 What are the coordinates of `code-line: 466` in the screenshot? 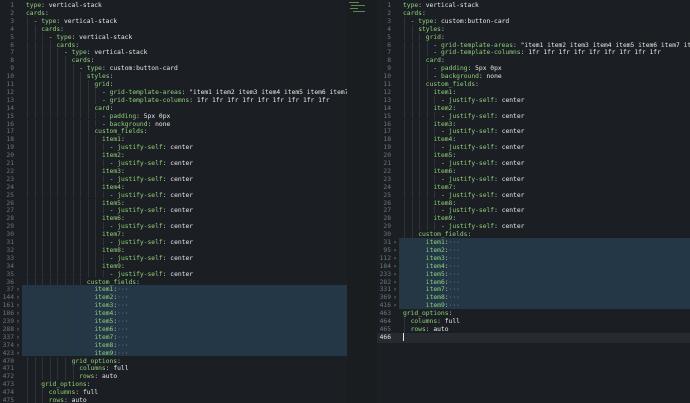 It's located at (390, 337).